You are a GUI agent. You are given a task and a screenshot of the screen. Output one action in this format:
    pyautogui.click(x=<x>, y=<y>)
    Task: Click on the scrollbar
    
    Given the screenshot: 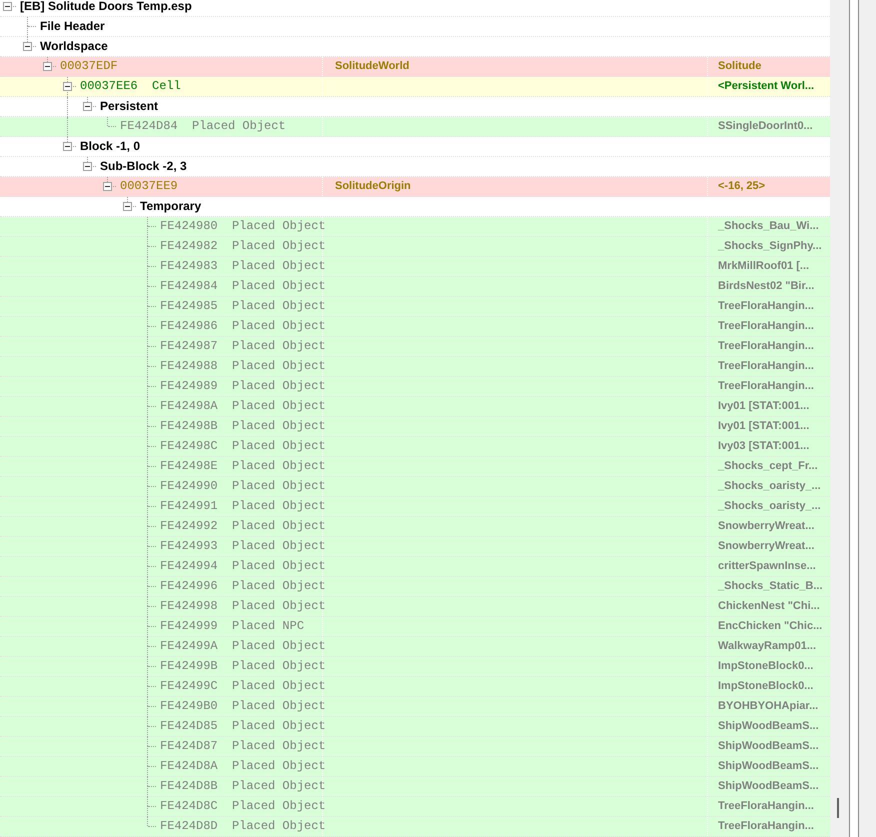 What is the action you would take?
    pyautogui.click(x=853, y=418)
    